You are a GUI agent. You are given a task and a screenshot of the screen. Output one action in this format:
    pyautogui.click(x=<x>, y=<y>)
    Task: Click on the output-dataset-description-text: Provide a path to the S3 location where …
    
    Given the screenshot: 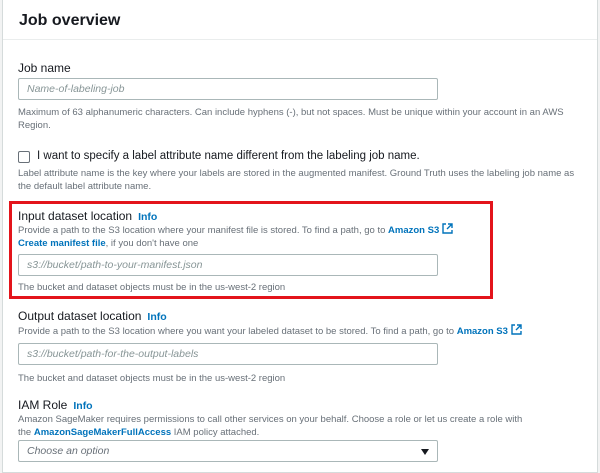 What is the action you would take?
    pyautogui.click(x=236, y=331)
    